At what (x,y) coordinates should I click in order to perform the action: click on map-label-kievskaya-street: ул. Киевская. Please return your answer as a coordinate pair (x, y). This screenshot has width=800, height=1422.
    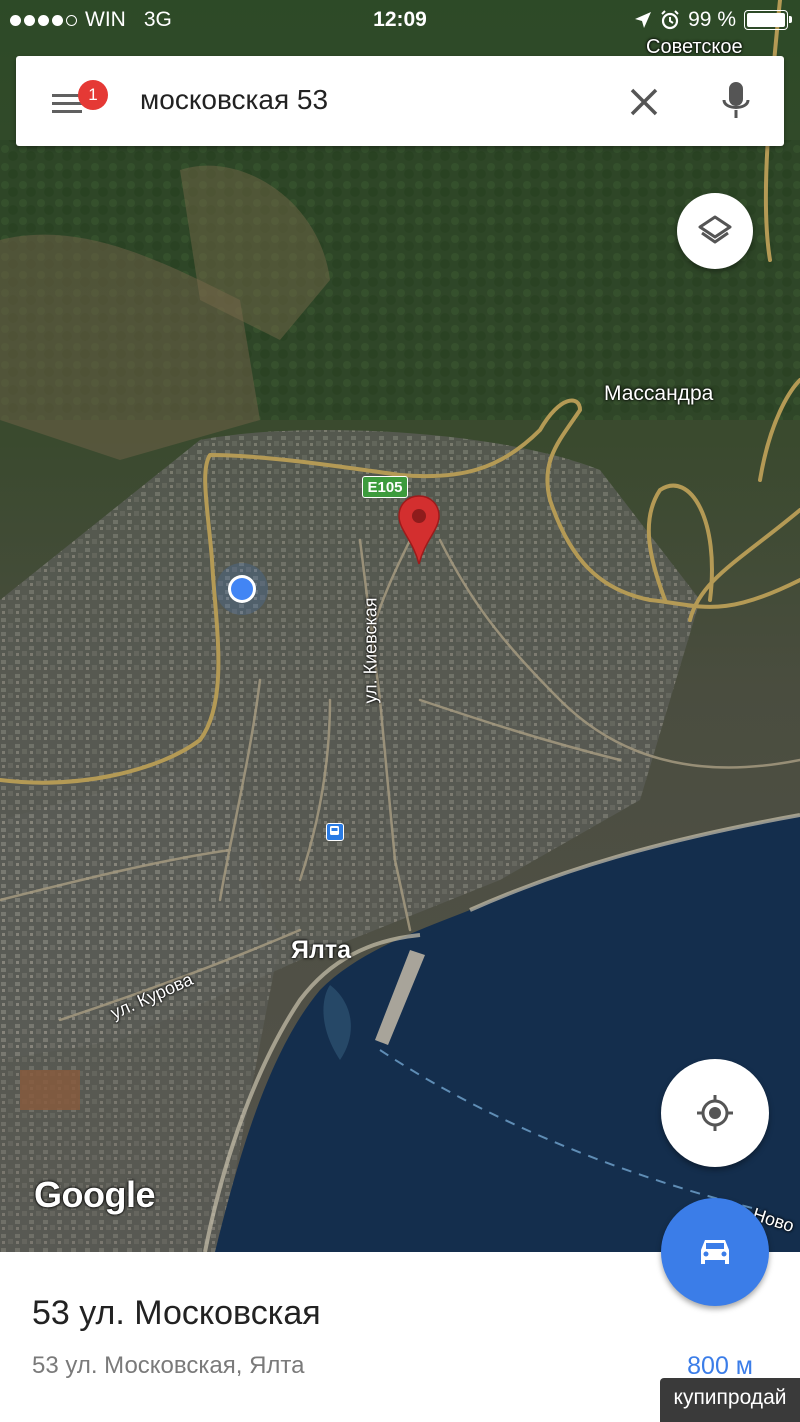
    Looking at the image, I should click on (370, 650).